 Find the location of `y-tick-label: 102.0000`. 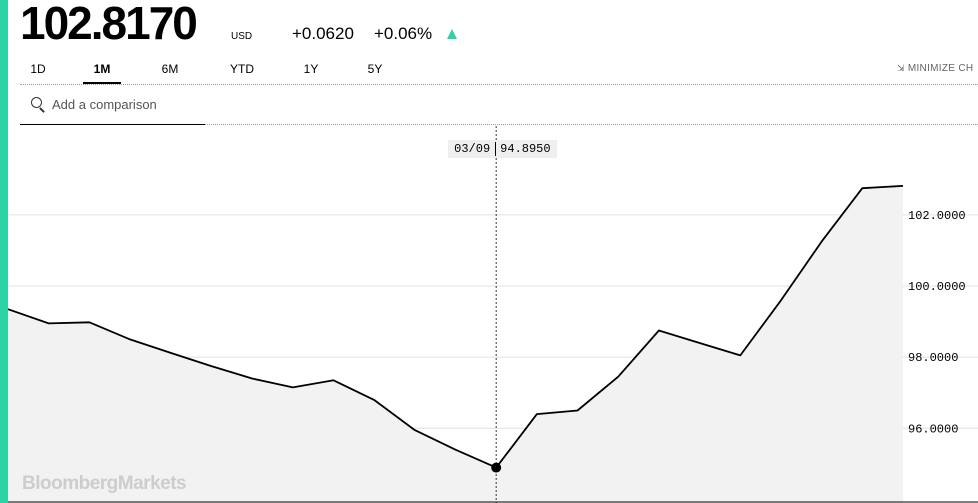

y-tick-label: 102.0000 is located at coordinates (937, 216).